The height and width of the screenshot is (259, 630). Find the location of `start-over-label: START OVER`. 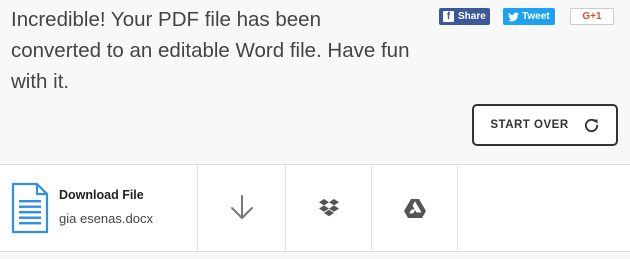

start-over-label: START OVER is located at coordinates (529, 125).